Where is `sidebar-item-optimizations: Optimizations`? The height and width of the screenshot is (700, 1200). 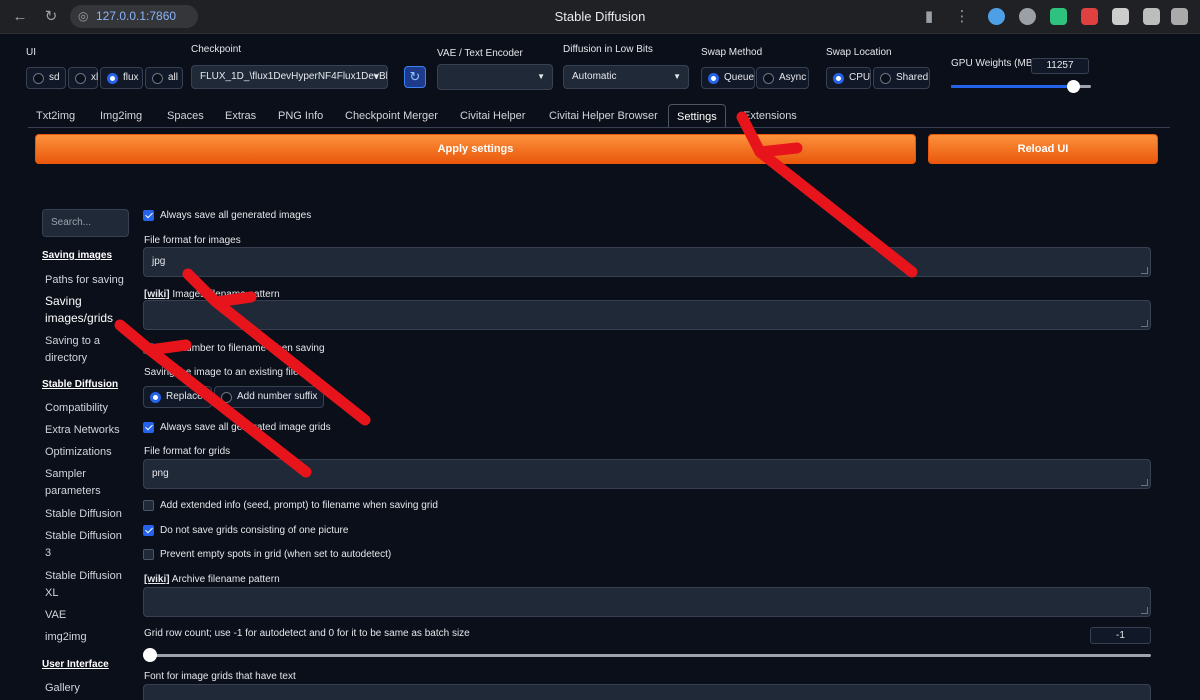 sidebar-item-optimizations: Optimizations is located at coordinates (88, 452).